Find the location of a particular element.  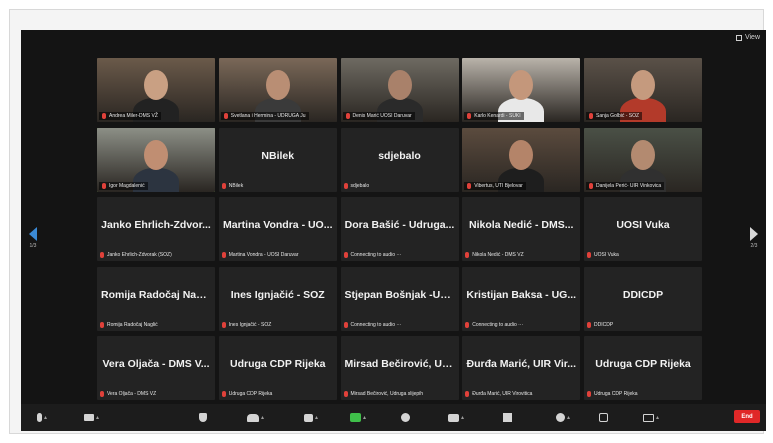

participants-icon is located at coordinates (253, 417).